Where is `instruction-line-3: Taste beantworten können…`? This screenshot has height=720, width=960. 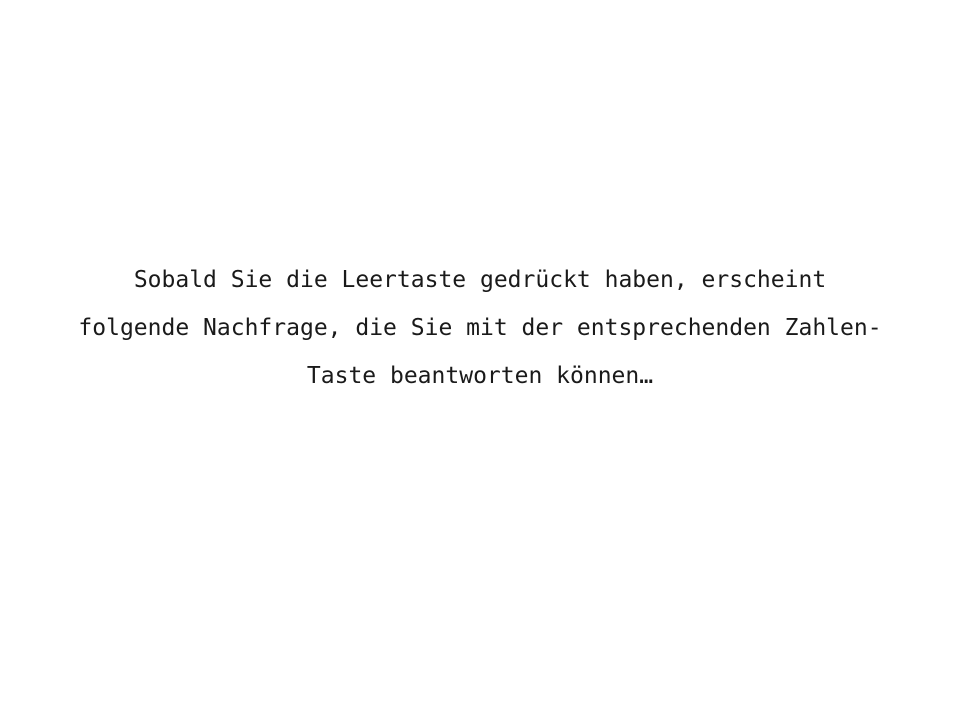 instruction-line-3: Taste beantworten können… is located at coordinates (480, 376).